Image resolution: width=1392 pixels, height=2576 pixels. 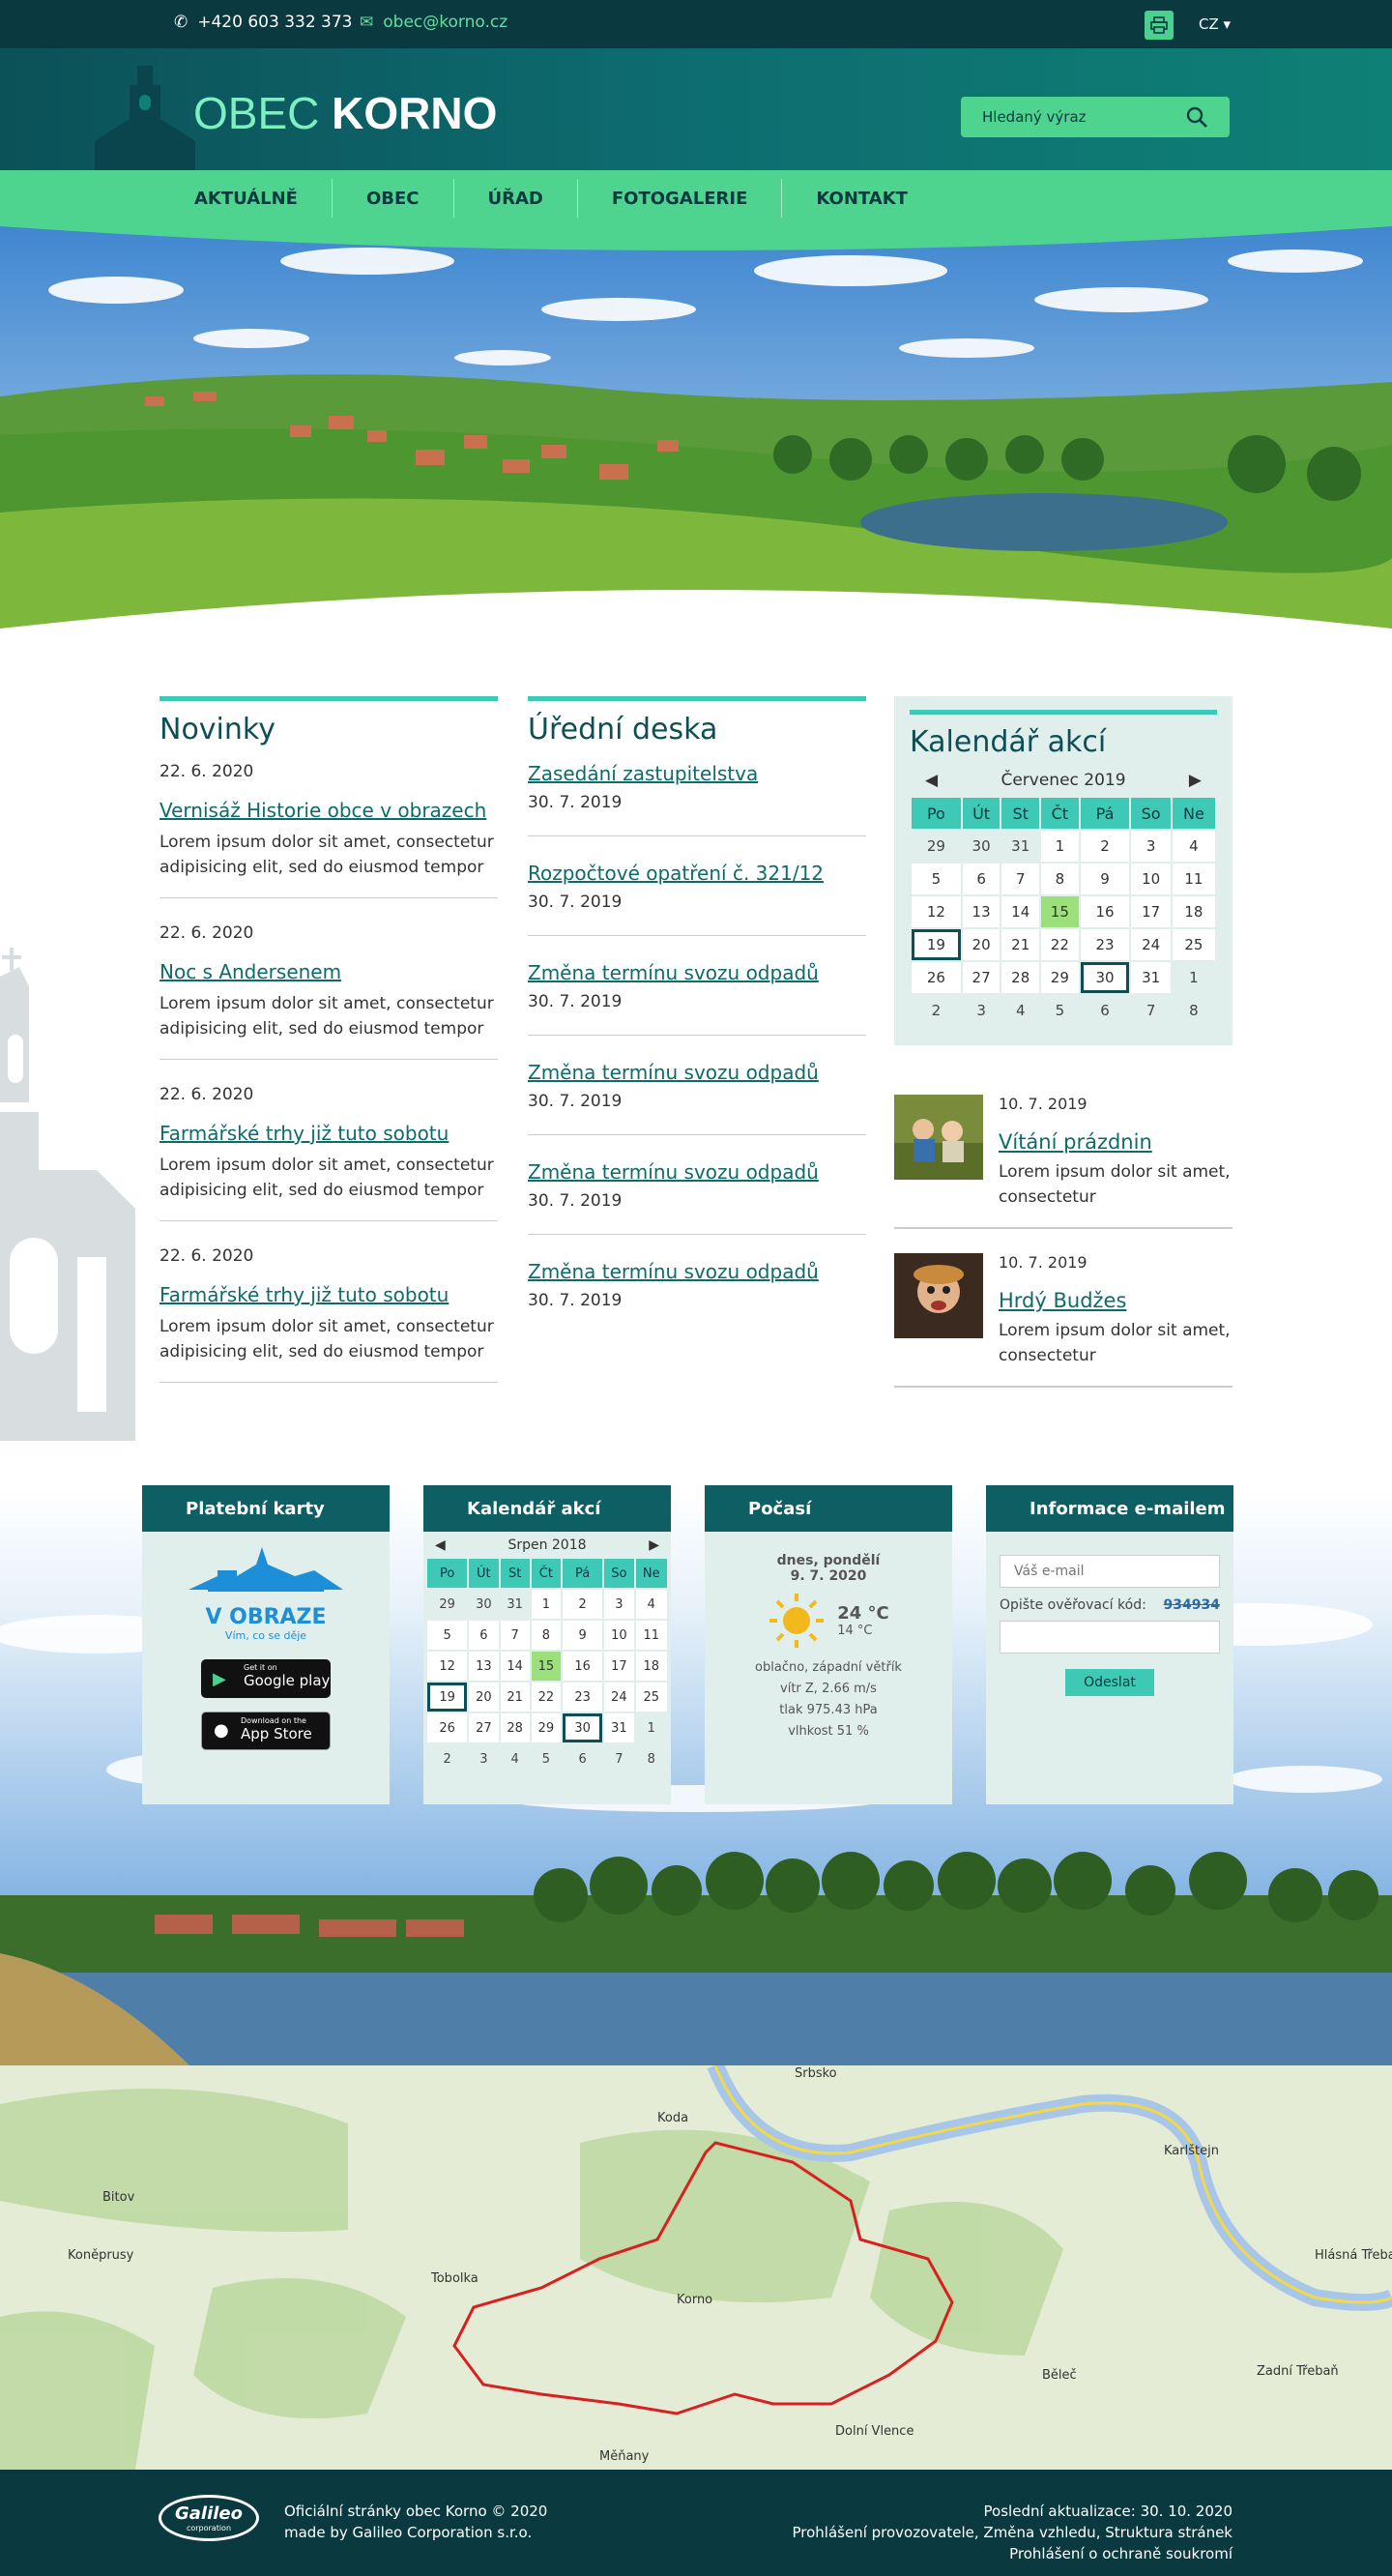 I want to click on nav-item-aktualne: AKTUÁLNĚ, so click(x=247, y=198).